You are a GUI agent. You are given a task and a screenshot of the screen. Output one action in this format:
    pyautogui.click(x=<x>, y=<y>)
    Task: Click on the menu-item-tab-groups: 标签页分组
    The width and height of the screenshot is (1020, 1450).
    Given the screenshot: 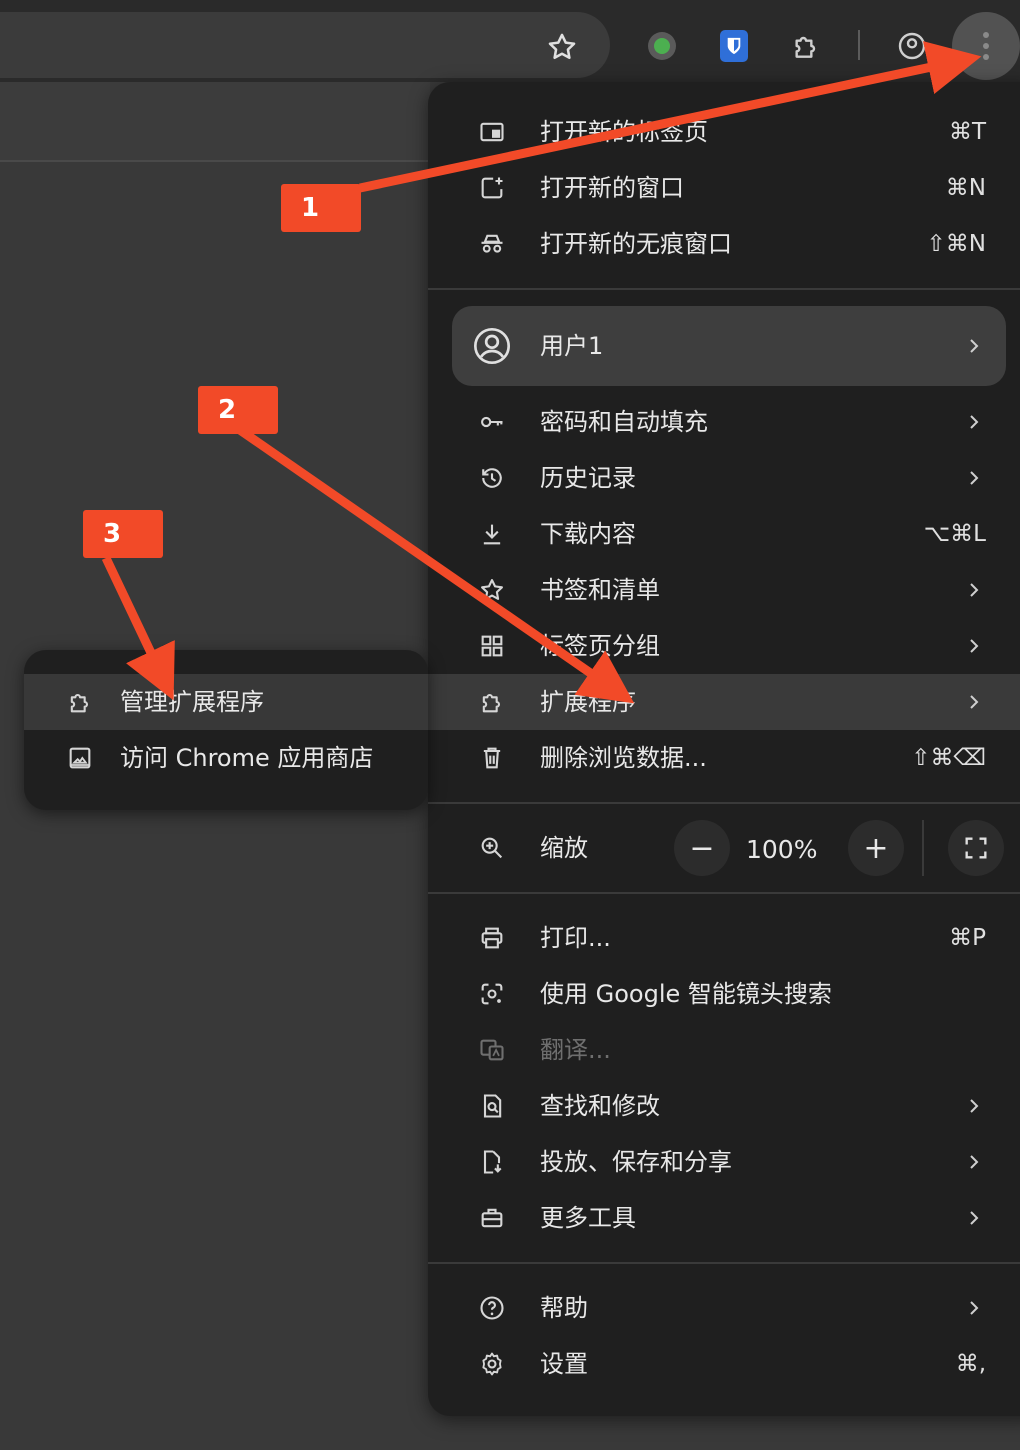 What is the action you would take?
    pyautogui.click(x=724, y=646)
    